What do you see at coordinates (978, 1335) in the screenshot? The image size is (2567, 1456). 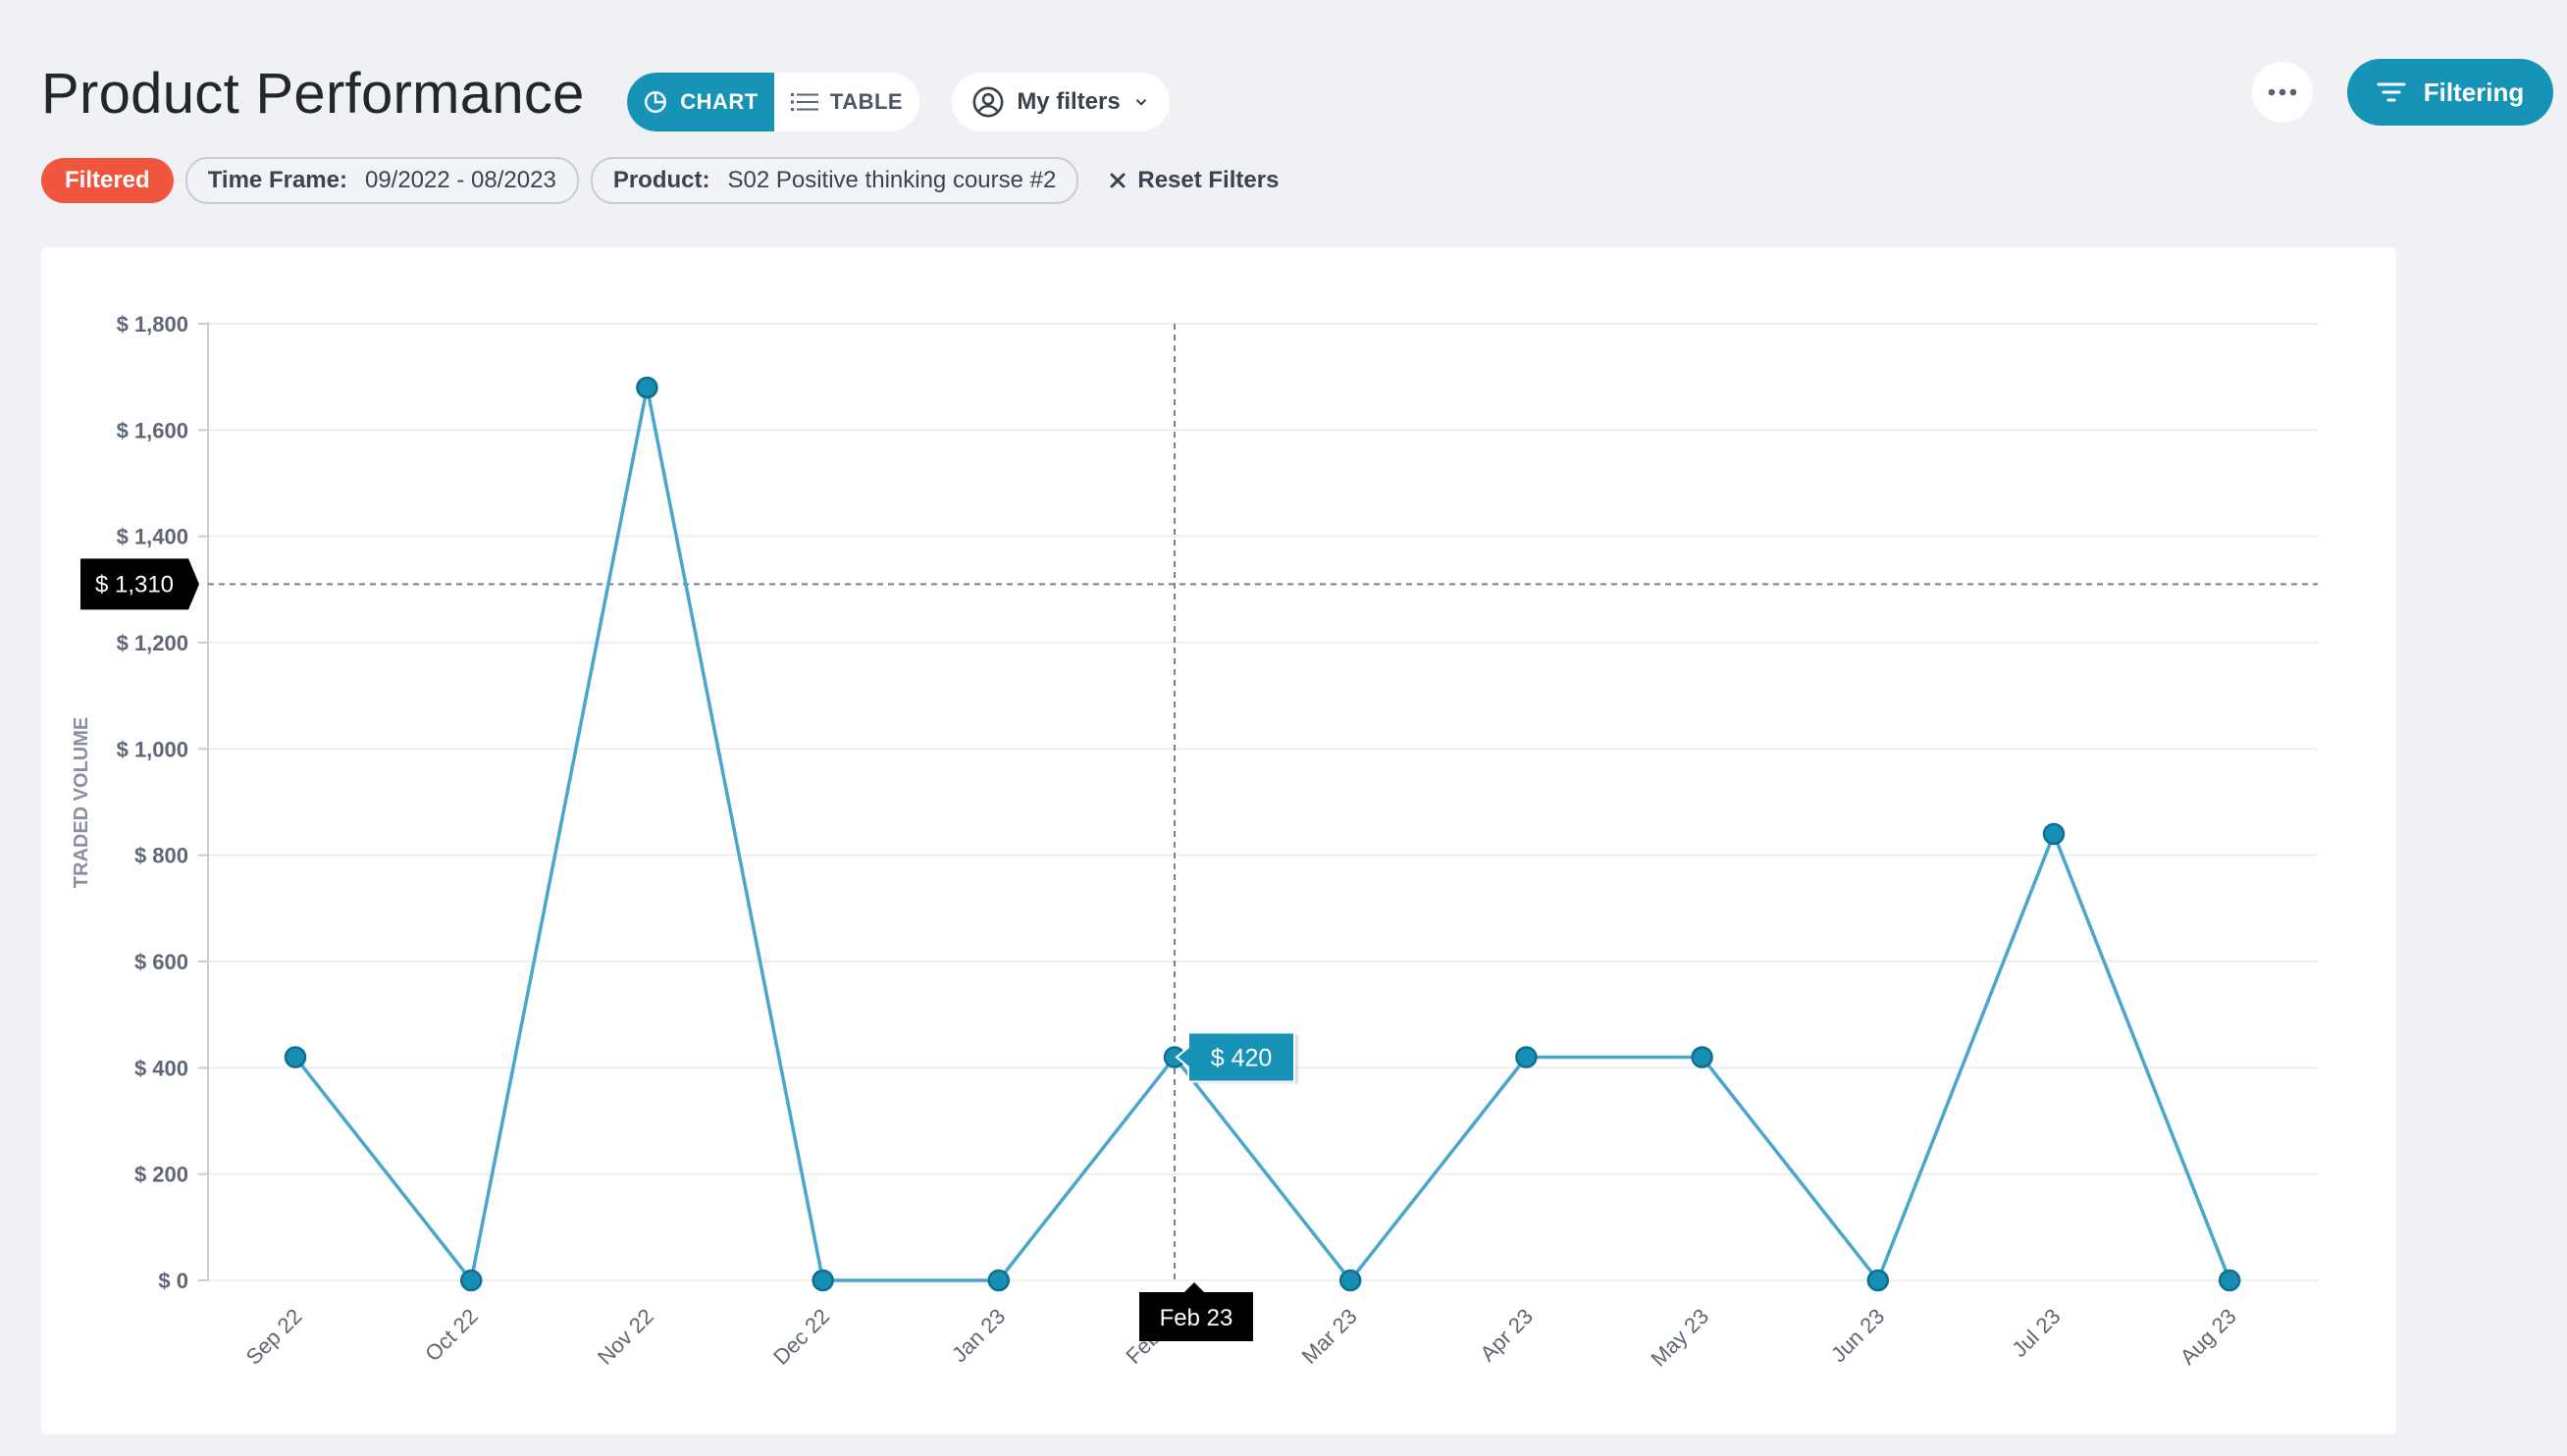 I see `x-tick-label: Jan 23` at bounding box center [978, 1335].